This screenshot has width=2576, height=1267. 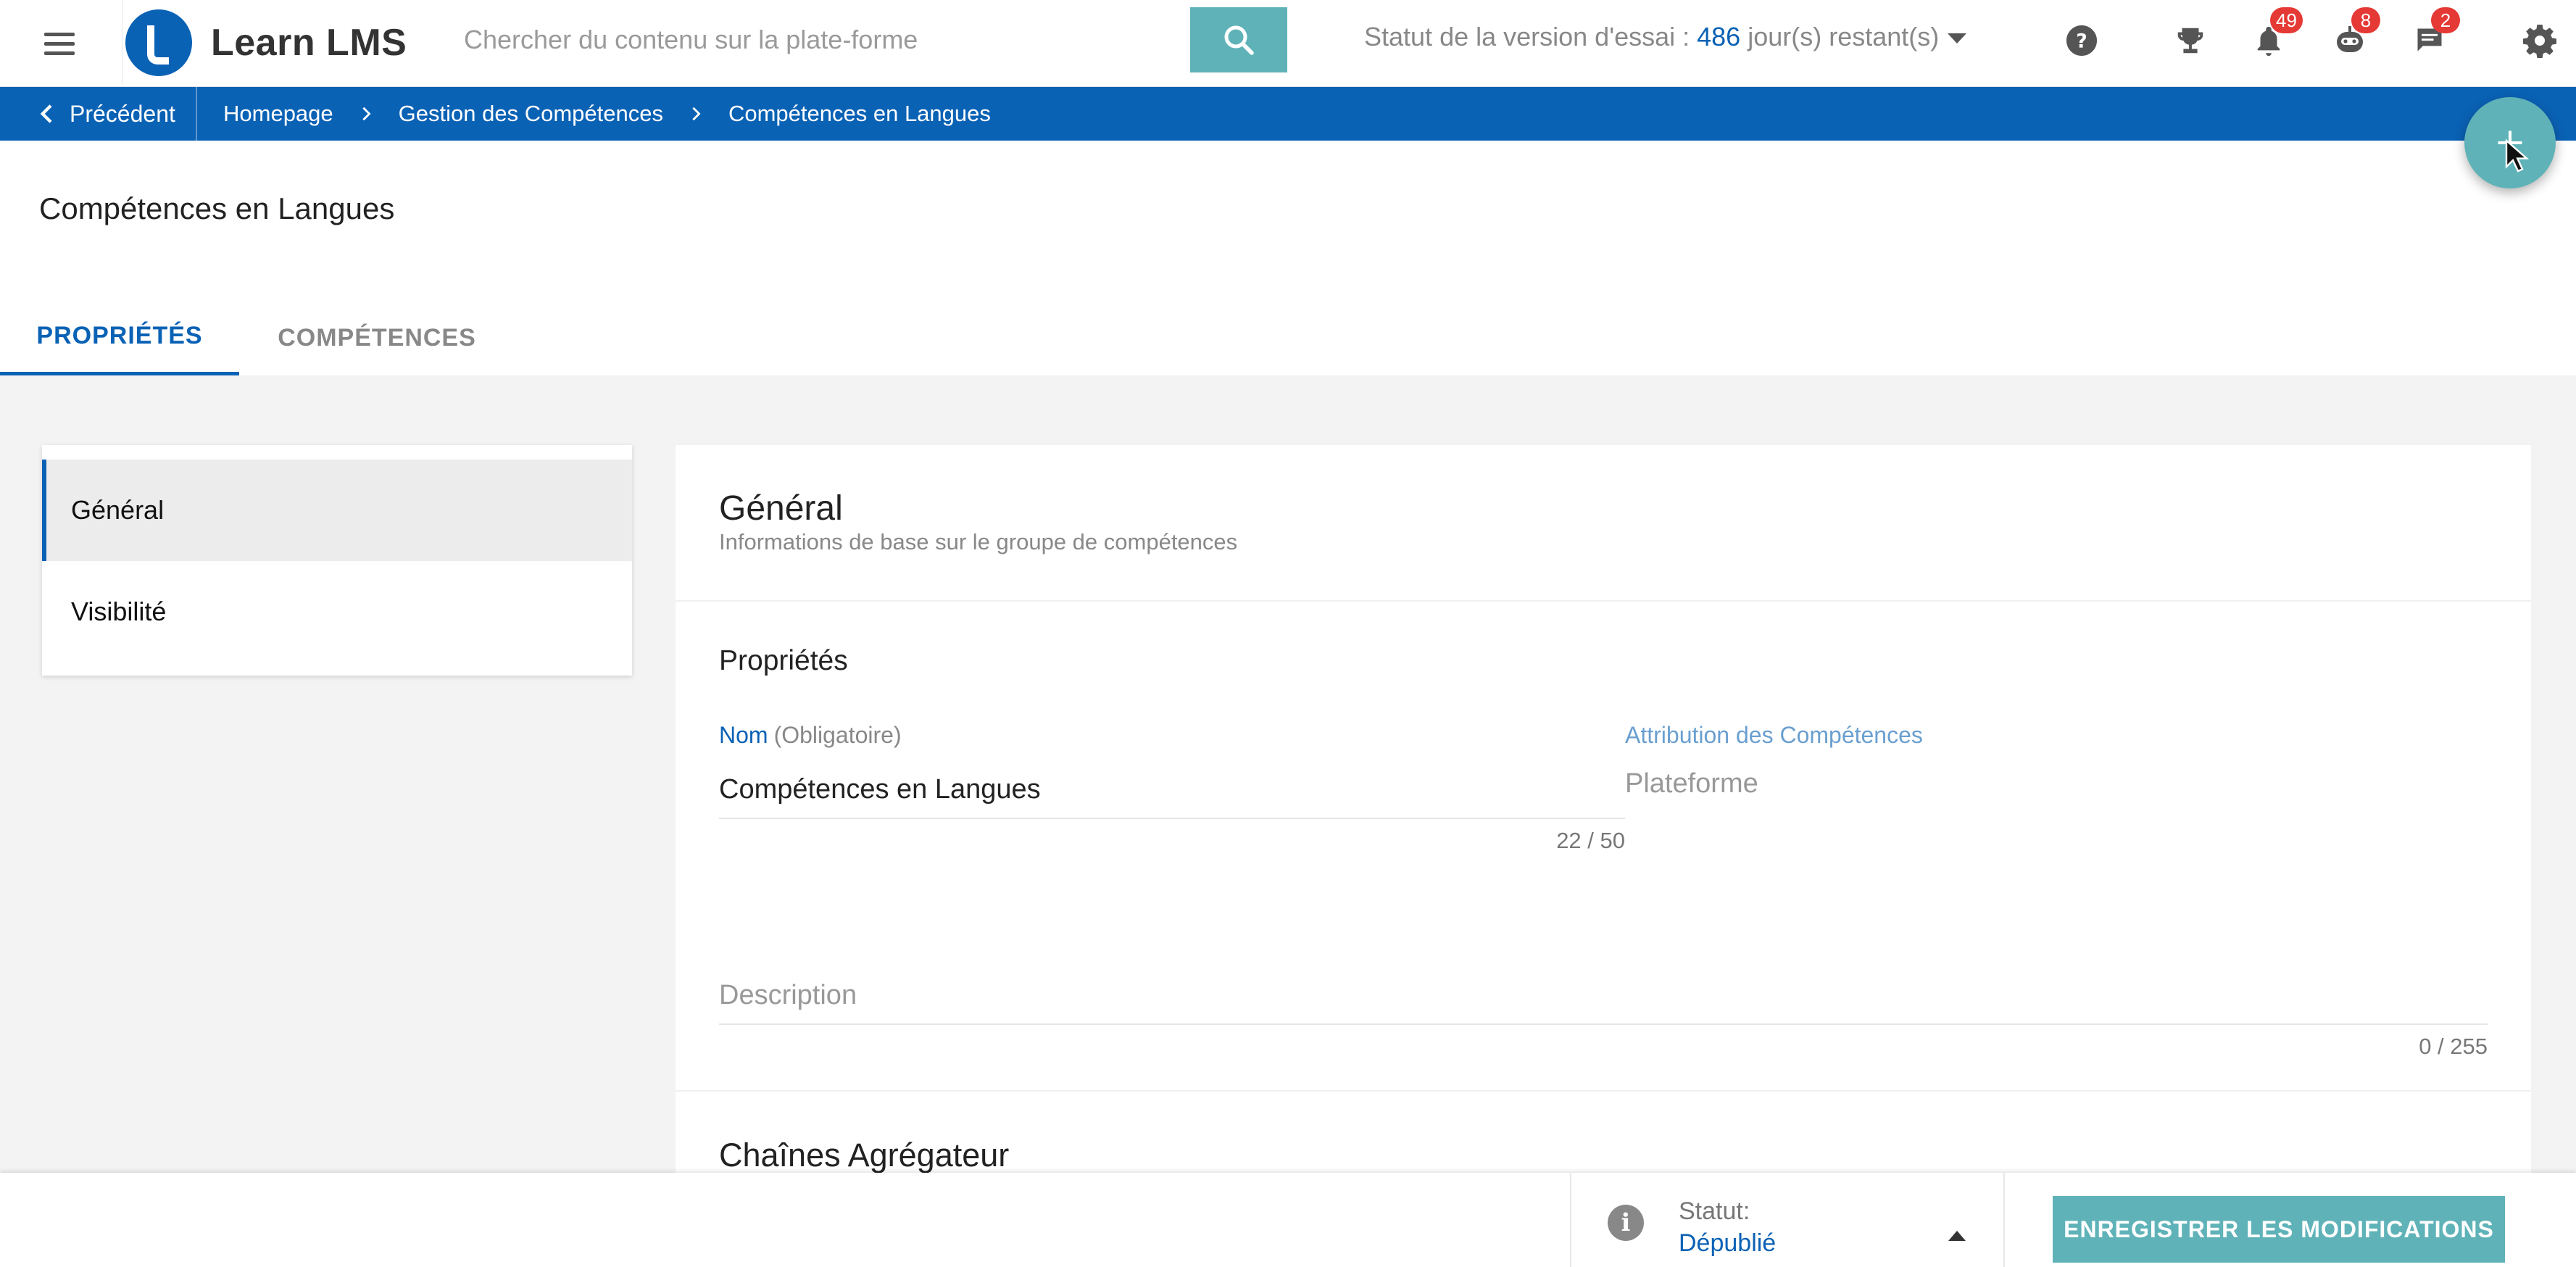 I want to click on status-selector: i Statut: Dépublié, so click(x=1787, y=1220).